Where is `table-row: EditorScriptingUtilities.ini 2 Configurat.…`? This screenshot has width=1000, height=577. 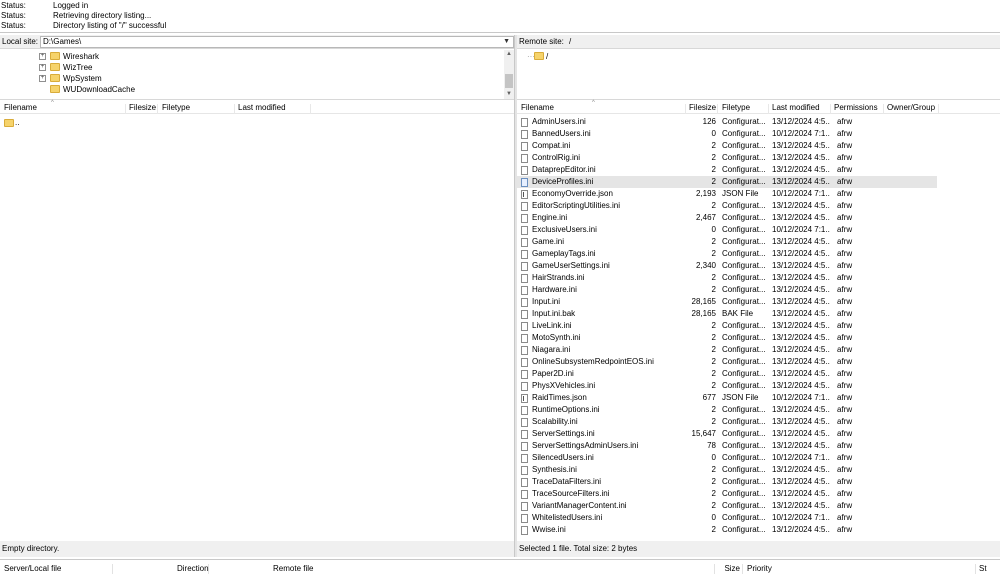 table-row: EditorScriptingUtilities.ini 2 Configurat.… is located at coordinates (727, 206).